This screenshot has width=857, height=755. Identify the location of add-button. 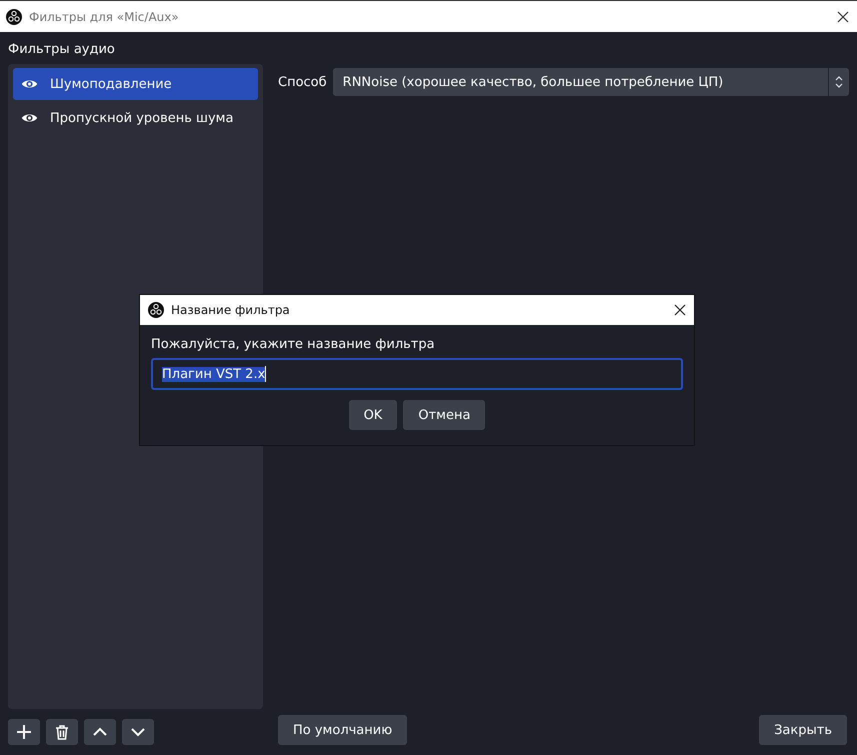
(24, 732).